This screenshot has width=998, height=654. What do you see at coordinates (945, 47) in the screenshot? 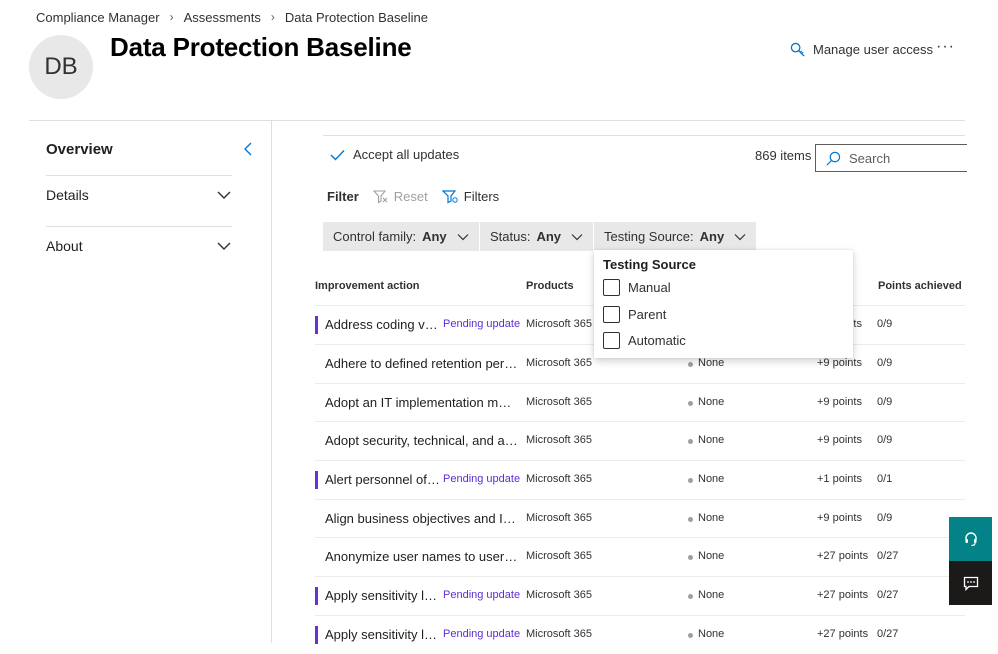
I see `more-options-button: ···` at bounding box center [945, 47].